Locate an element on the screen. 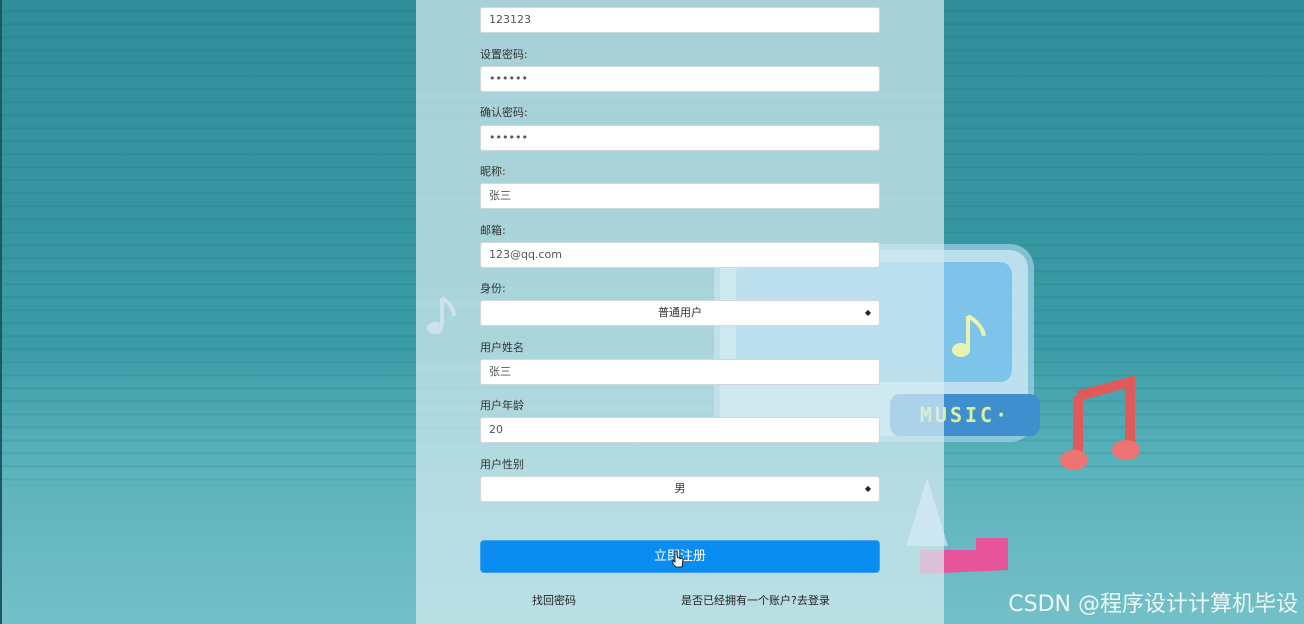  gender-selected-value: 男 is located at coordinates (680, 488).